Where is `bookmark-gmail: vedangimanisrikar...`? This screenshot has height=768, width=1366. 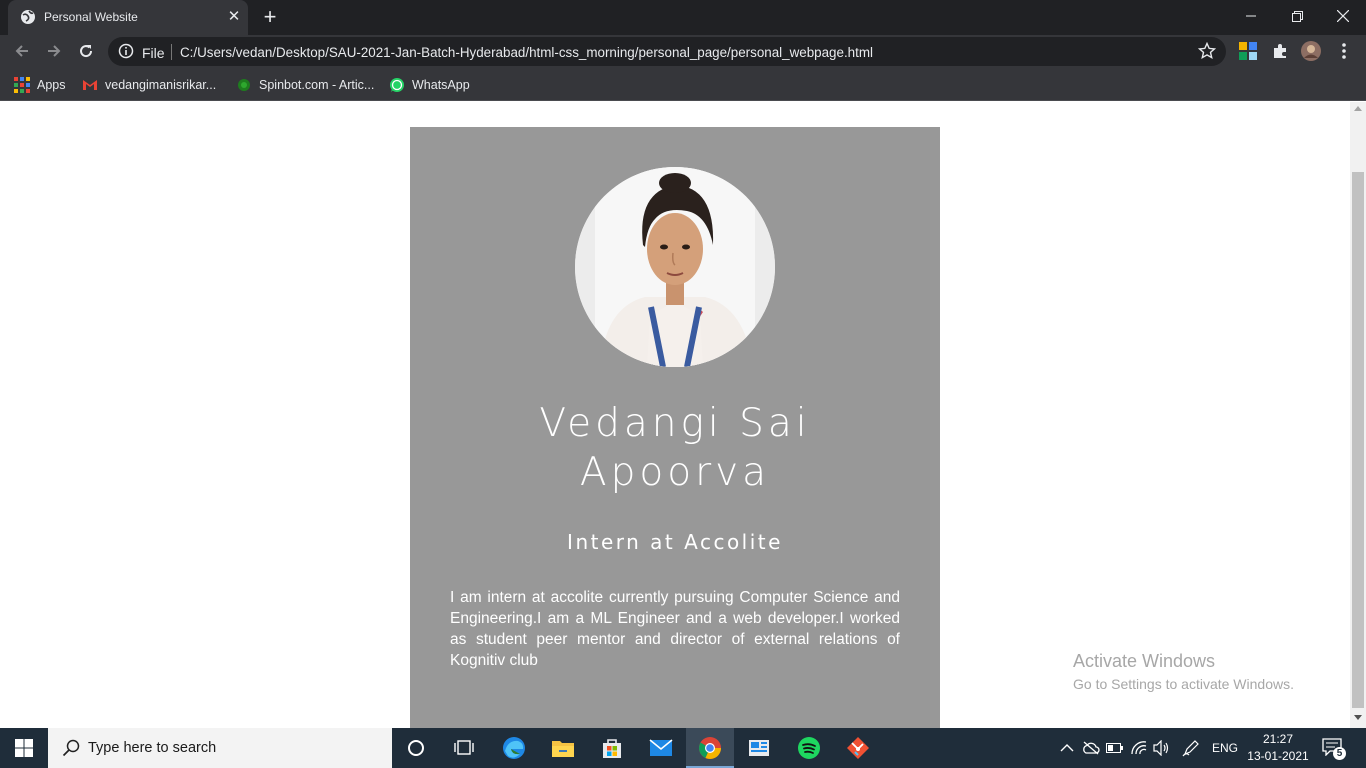
bookmark-gmail: vedangimanisrikar... is located at coordinates (149, 85).